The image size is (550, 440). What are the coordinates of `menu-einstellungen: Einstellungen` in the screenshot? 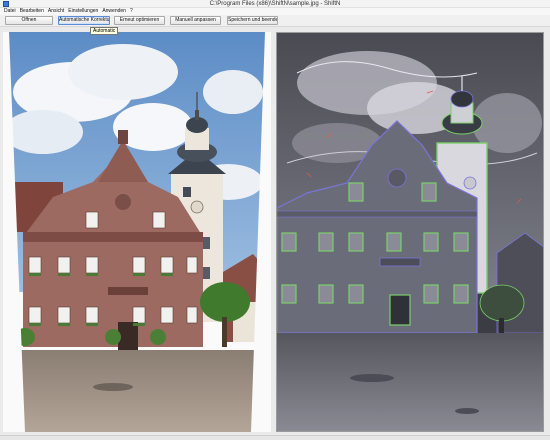 It's located at (83, 11).